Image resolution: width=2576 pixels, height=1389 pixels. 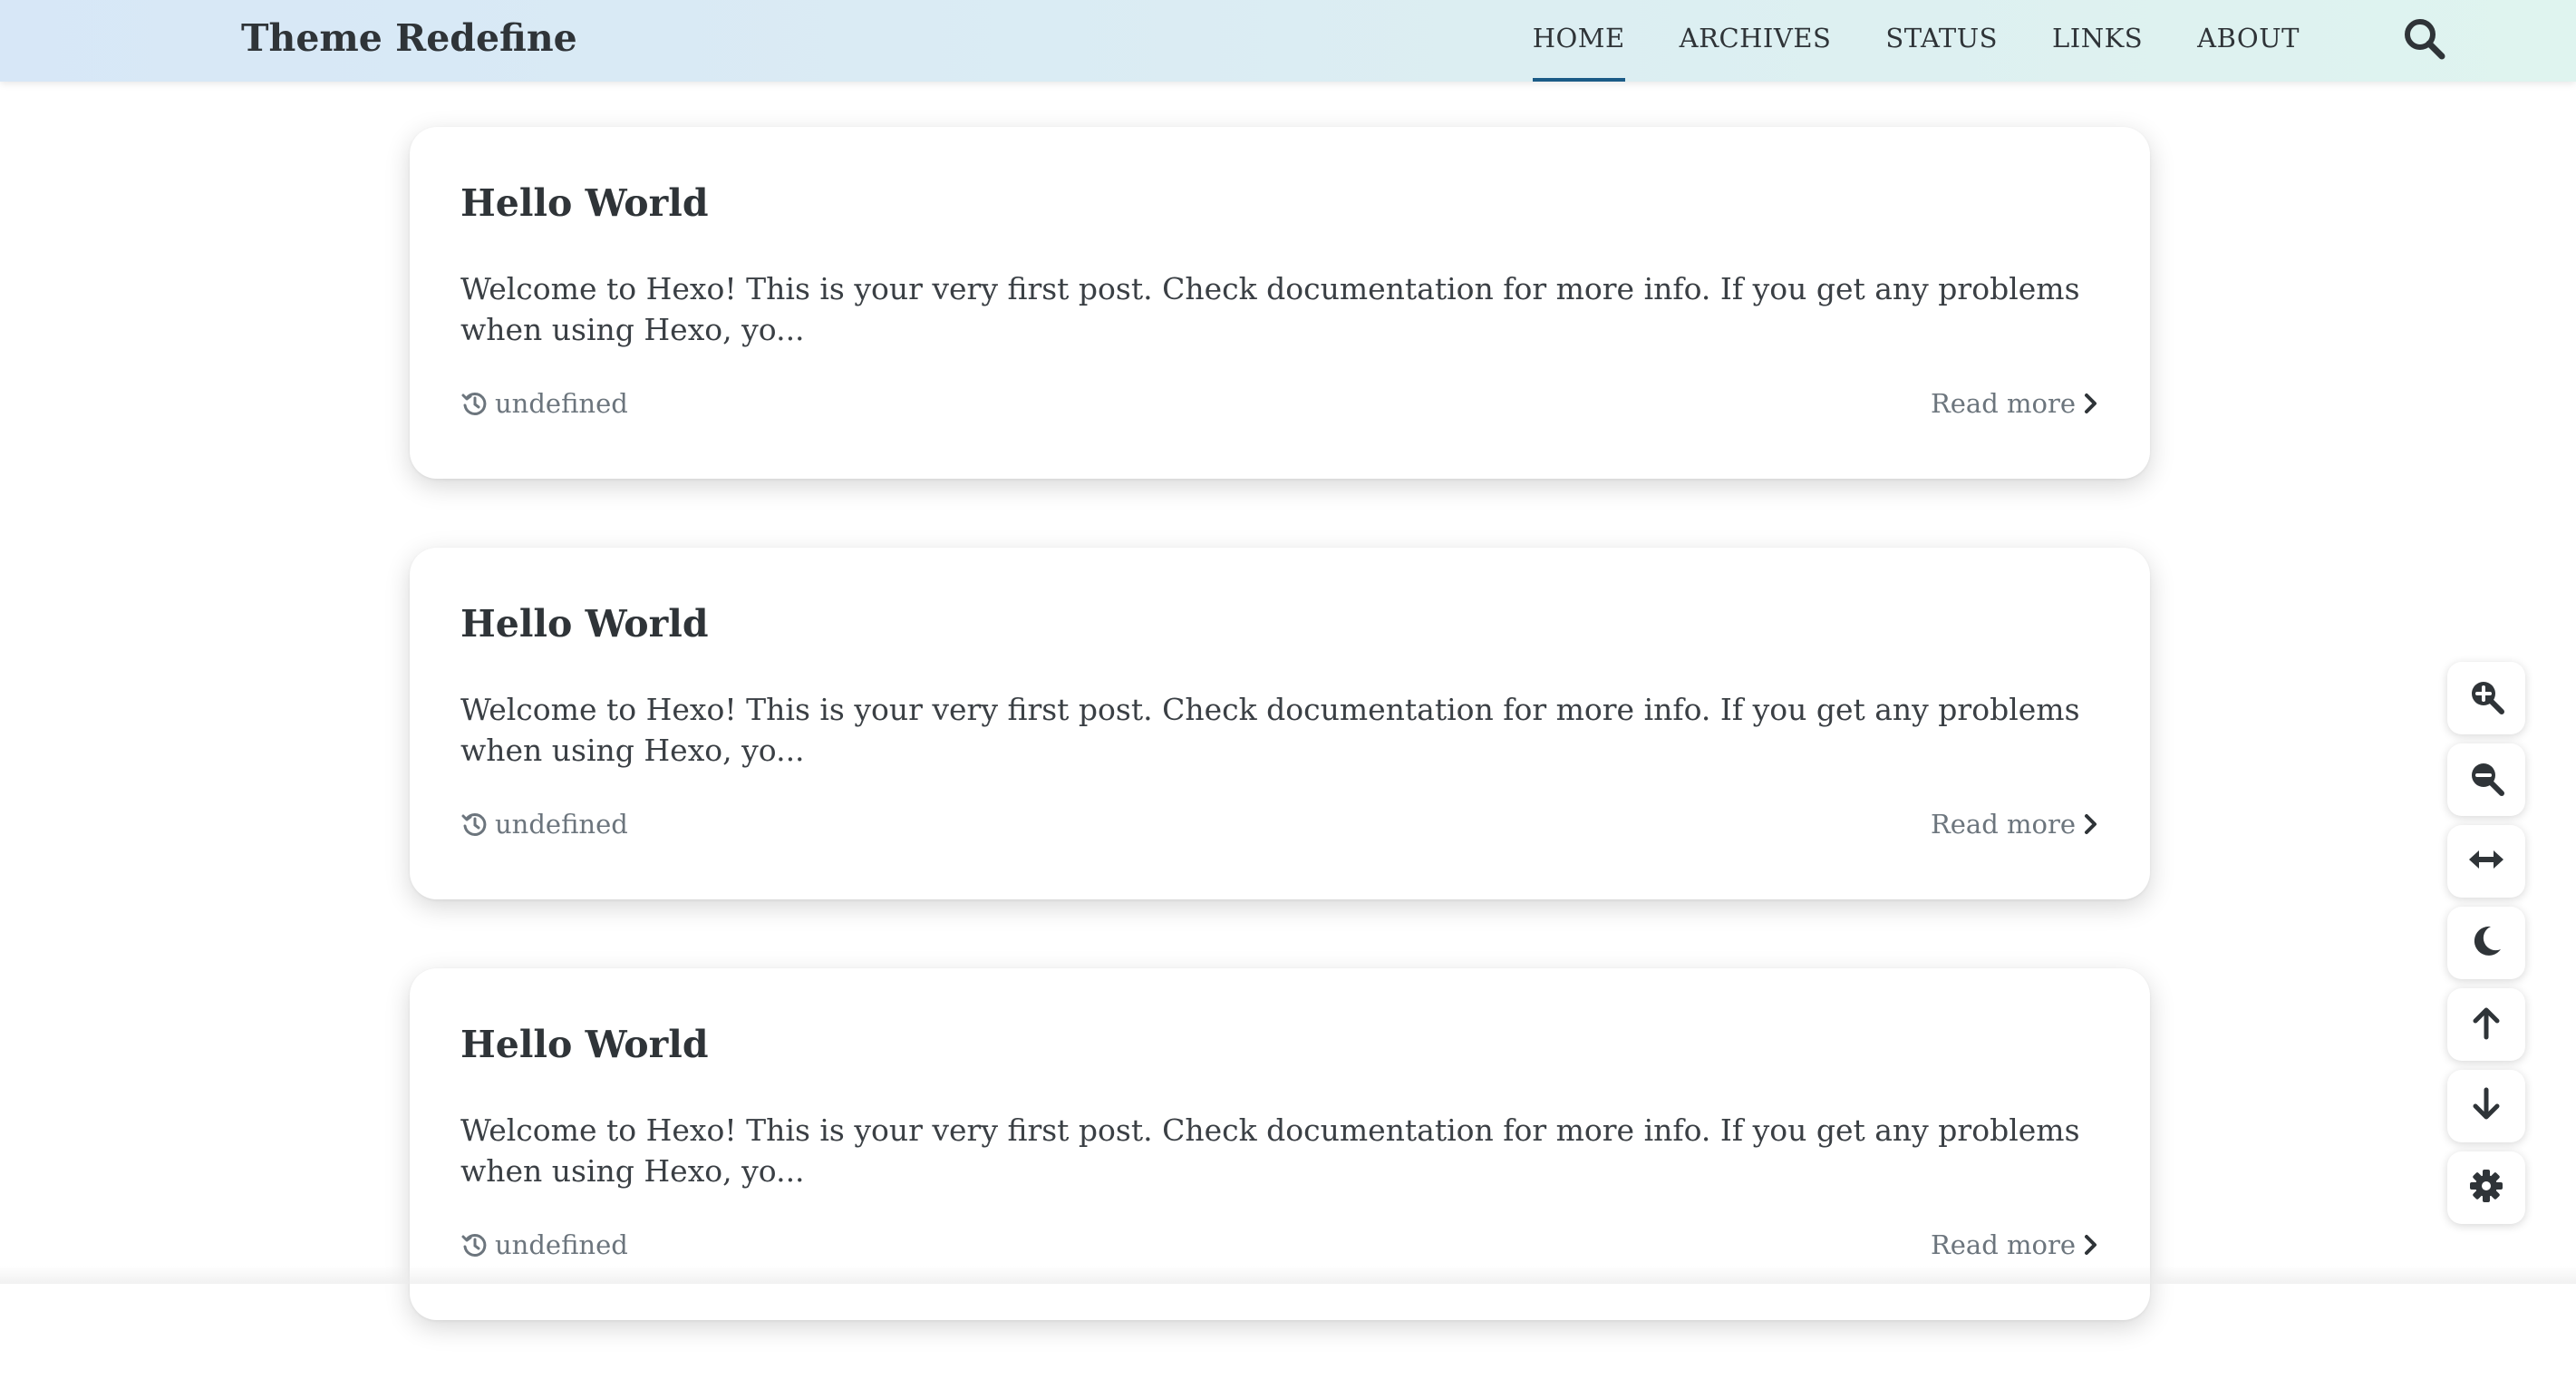 I want to click on dark-mode-moon-icon, so click(x=2486, y=943).